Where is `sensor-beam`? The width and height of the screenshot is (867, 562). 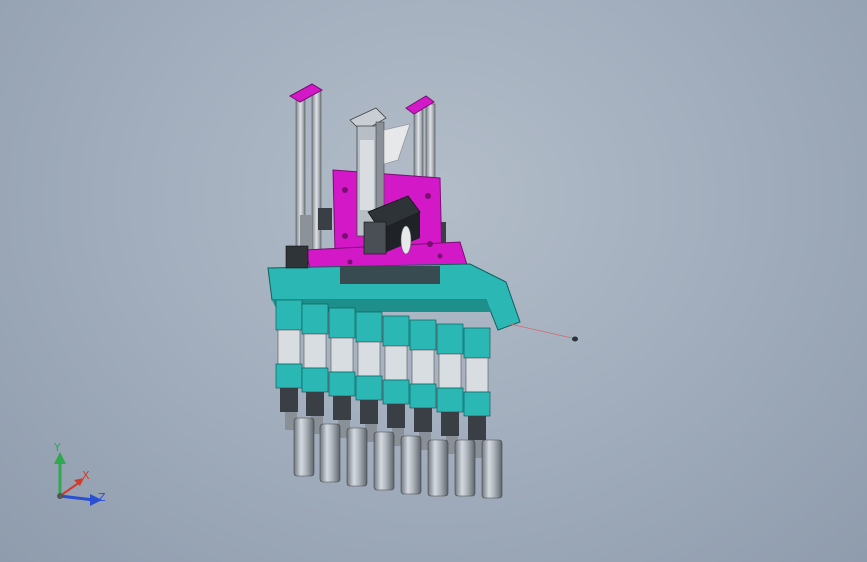
sensor-beam is located at coordinates (543, 332).